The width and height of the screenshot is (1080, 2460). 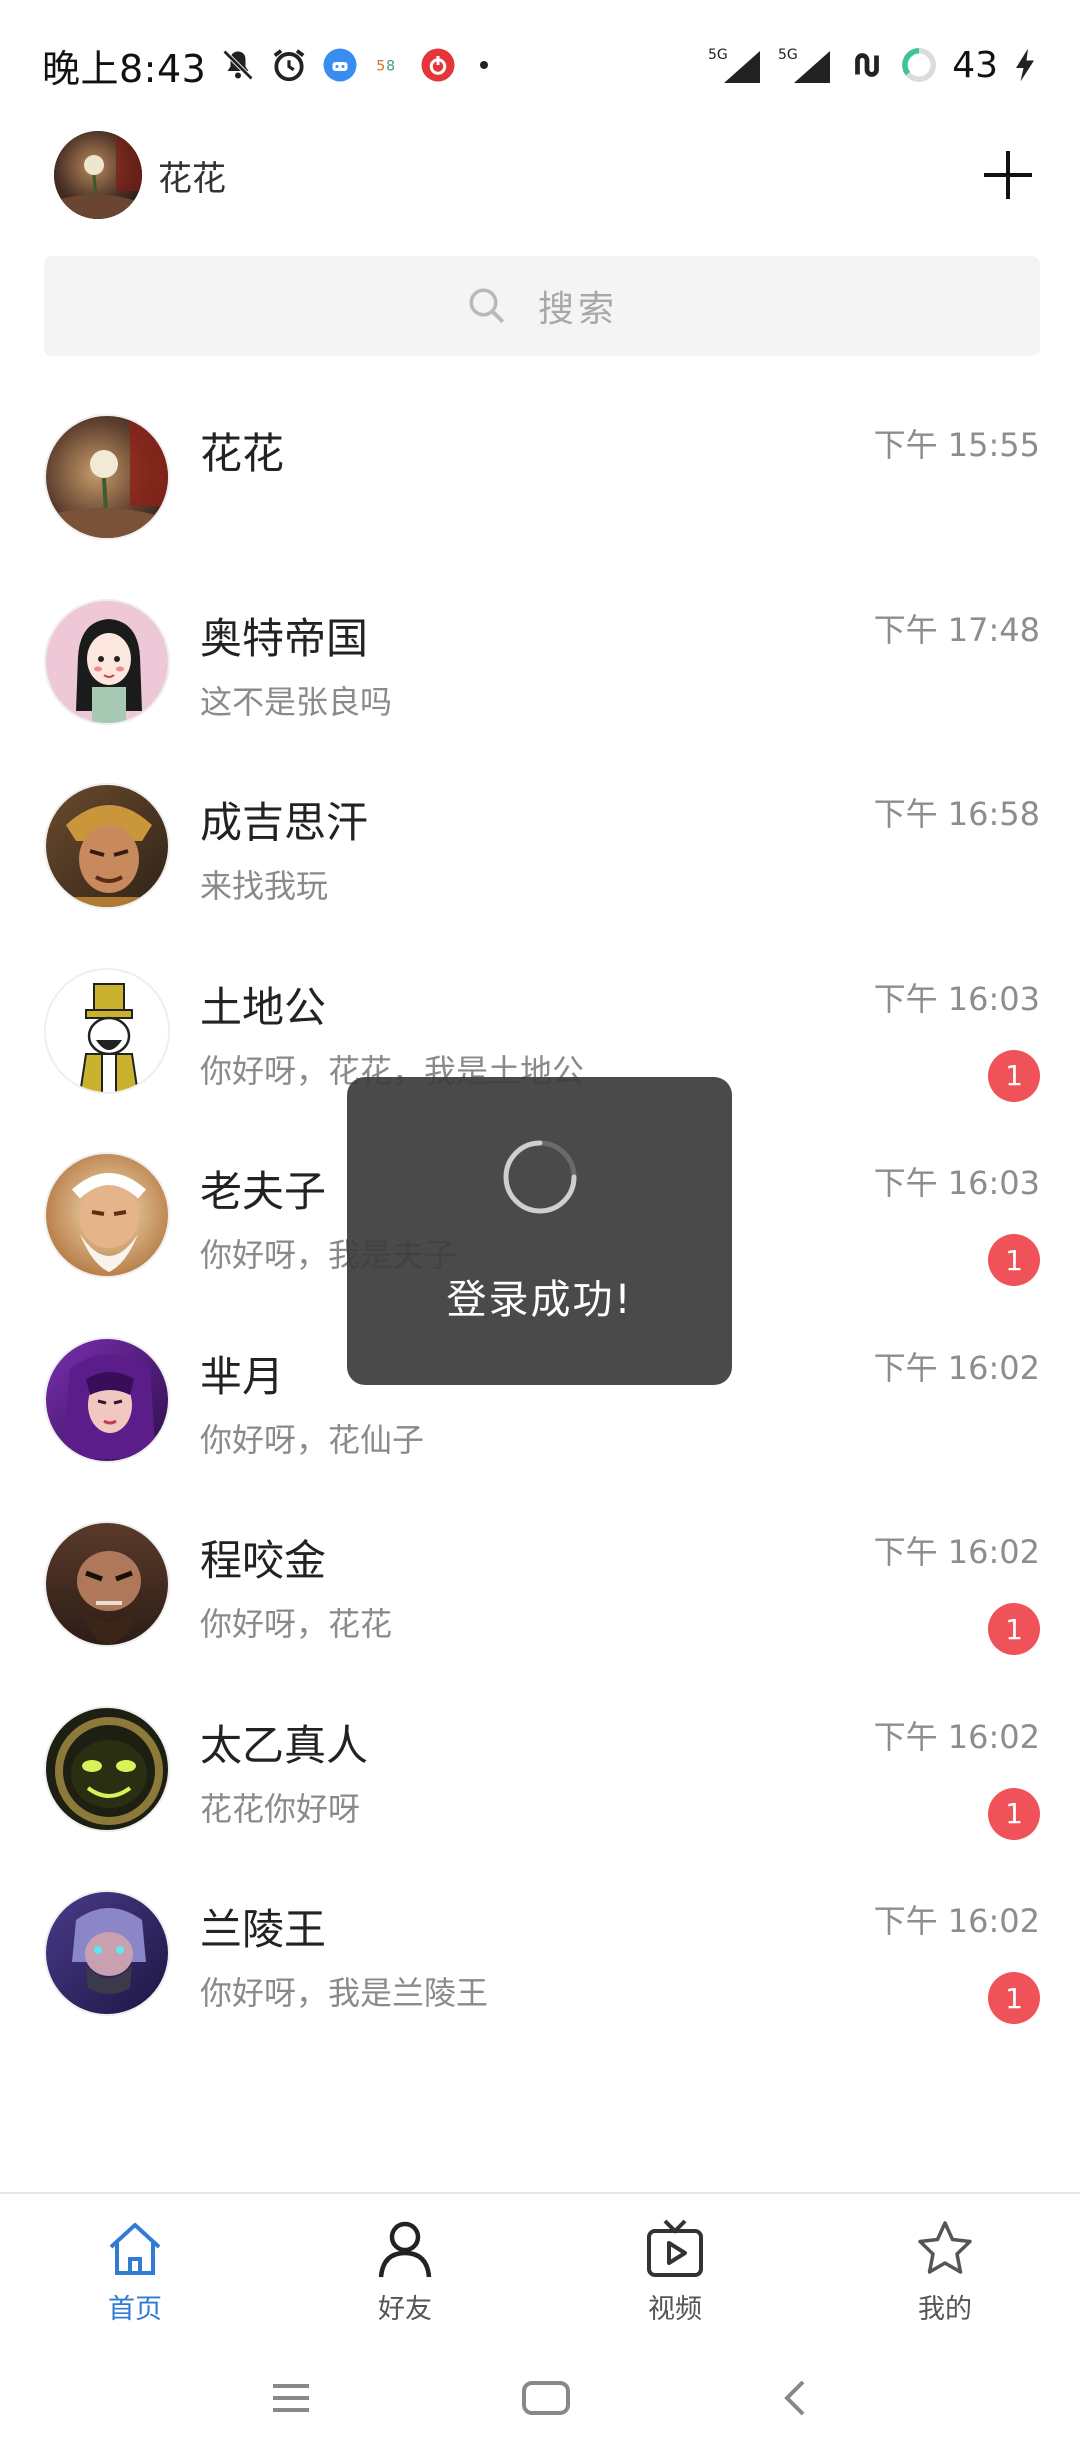 I want to click on chat-name: 土地公, so click(x=263, y=1007).